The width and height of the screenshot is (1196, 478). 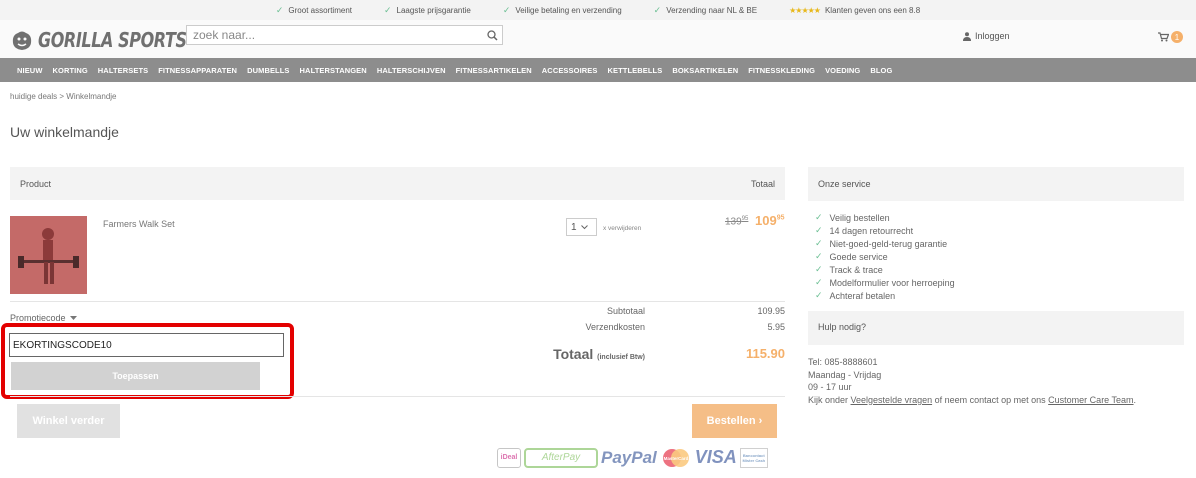 I want to click on nav-item-boksartikelen: BOKSARTIKELEN, so click(x=705, y=70).